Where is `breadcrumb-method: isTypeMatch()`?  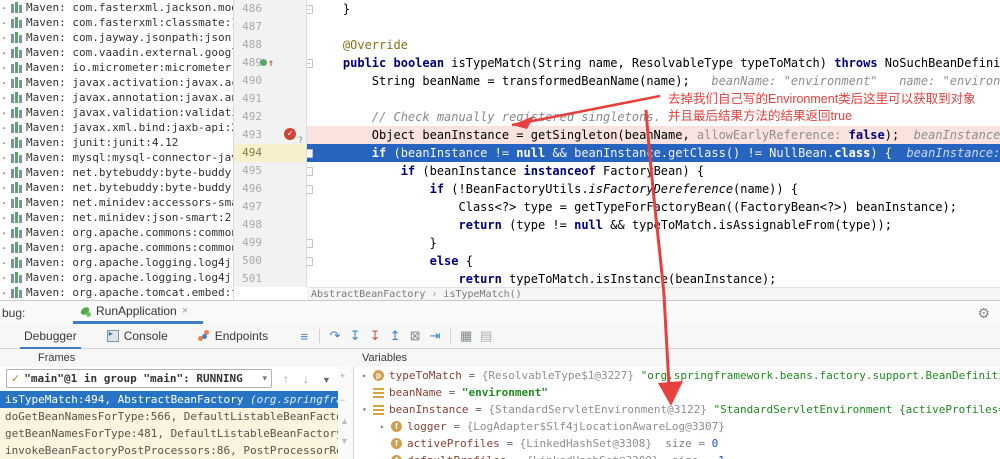
breadcrumb-method: isTypeMatch() is located at coordinates (482, 294).